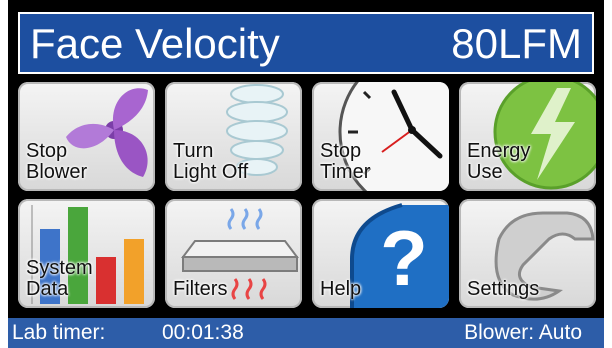 This screenshot has width=612, height=348. What do you see at coordinates (527, 253) in the screenshot?
I see `settings-button: Settings` at bounding box center [527, 253].